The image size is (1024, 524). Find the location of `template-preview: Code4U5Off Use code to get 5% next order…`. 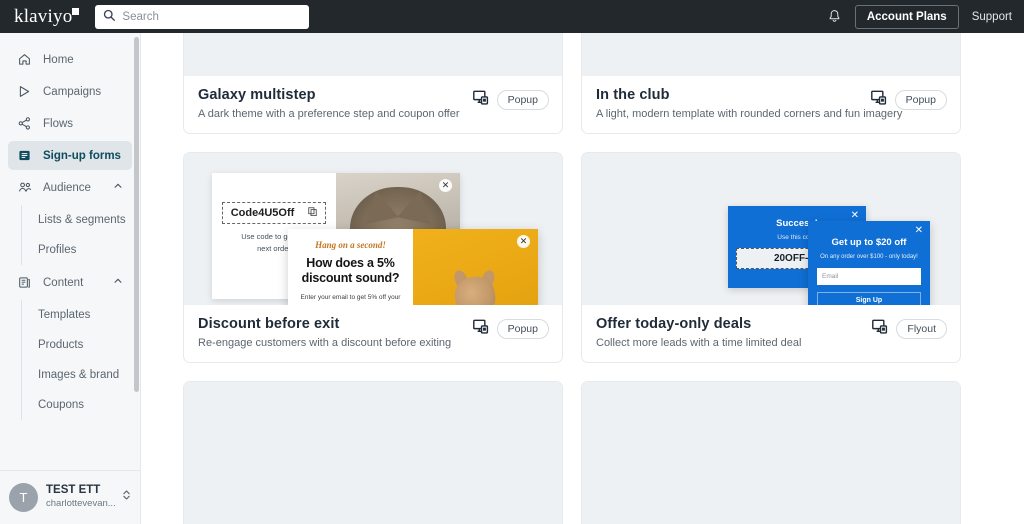

template-preview: Code4U5Off Use code to get 5% next order… is located at coordinates (373, 229).